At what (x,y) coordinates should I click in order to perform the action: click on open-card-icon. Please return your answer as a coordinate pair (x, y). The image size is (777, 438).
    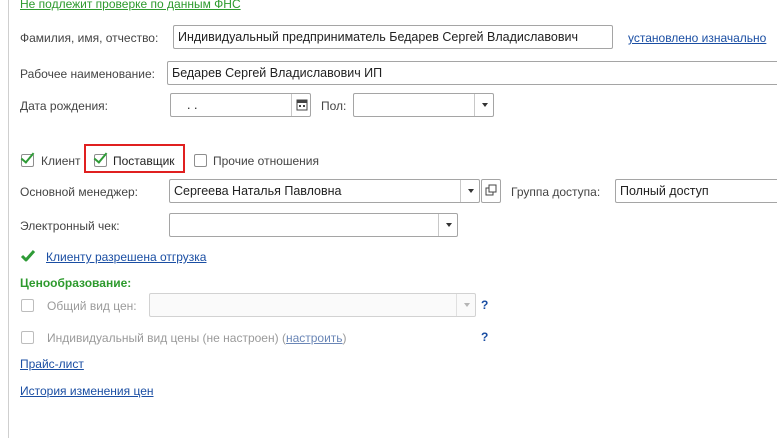
    Looking at the image, I should click on (491, 190).